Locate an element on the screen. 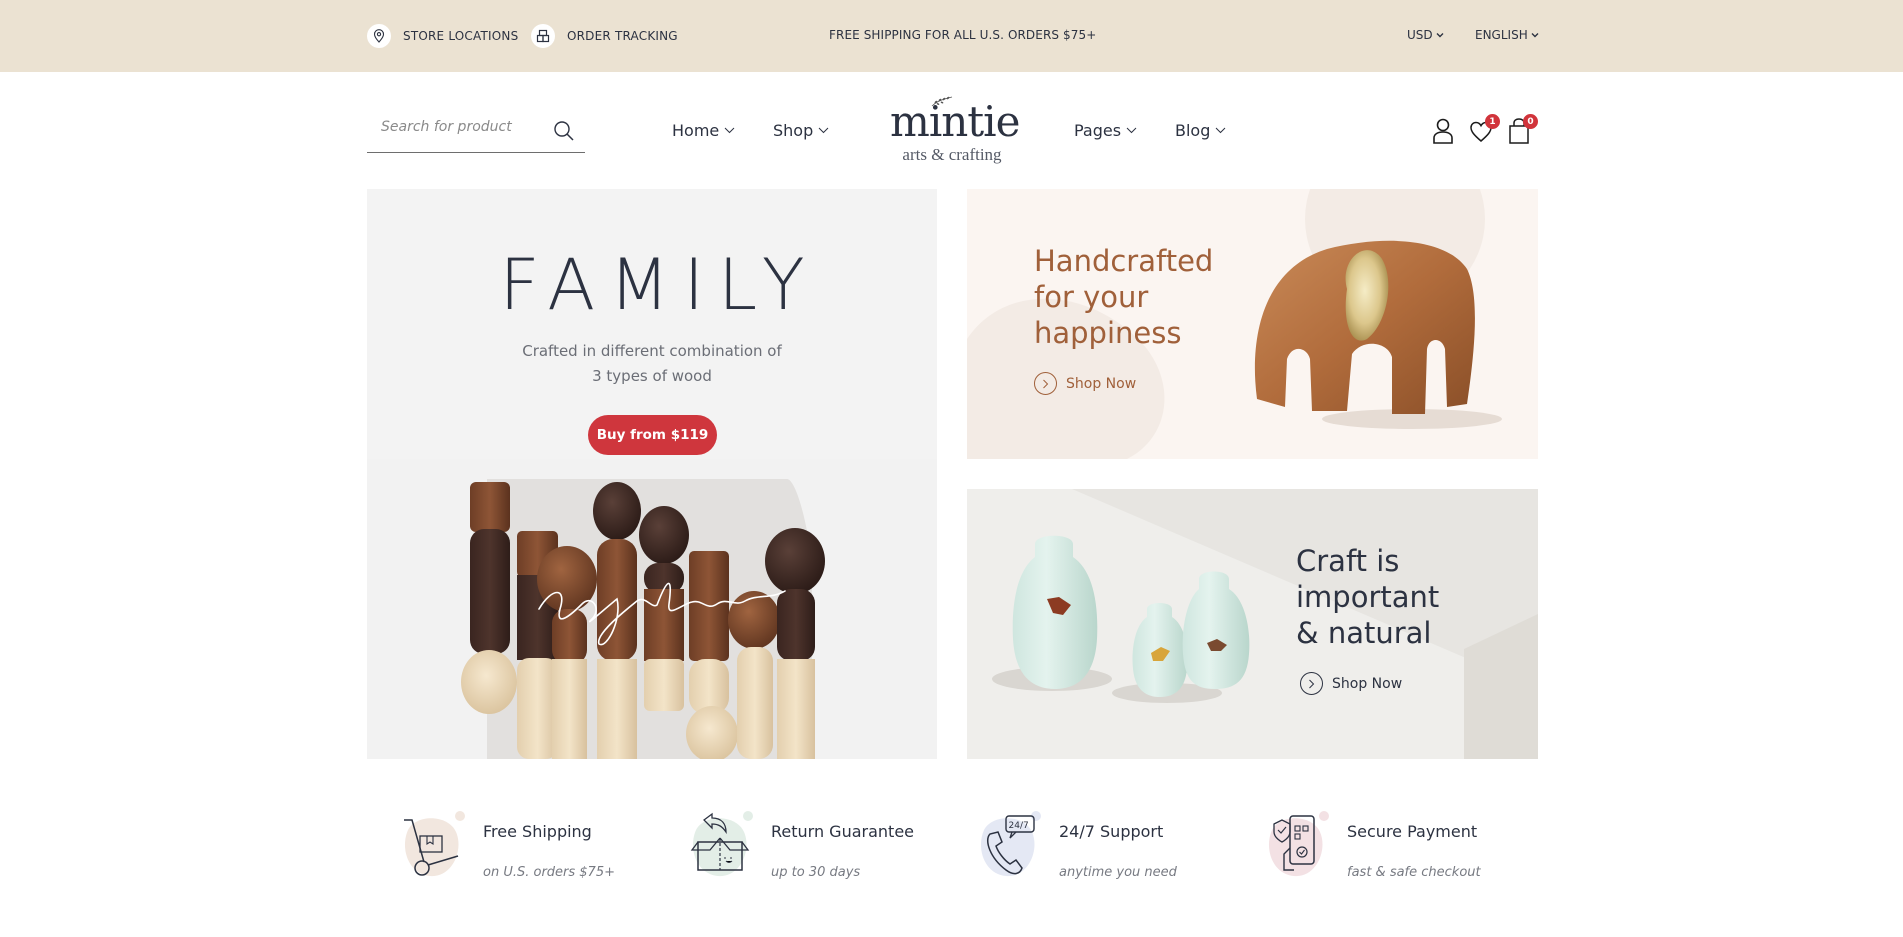 This screenshot has height=937, width=1903. svg-text: 24/7 is located at coordinates (1019, 826).